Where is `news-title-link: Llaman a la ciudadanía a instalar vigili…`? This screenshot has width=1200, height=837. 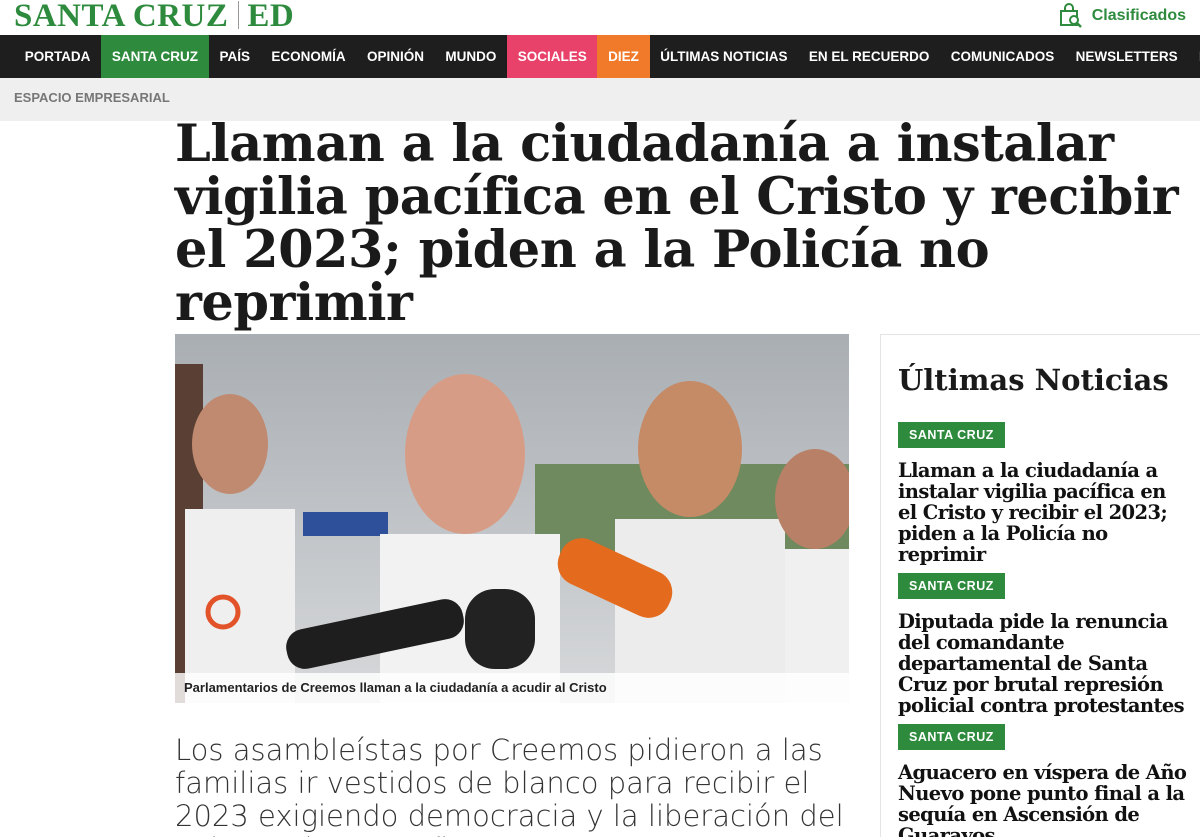
news-title-link: Llaman a la ciudadanía a instalar vigili… is located at coordinates (1043, 512).